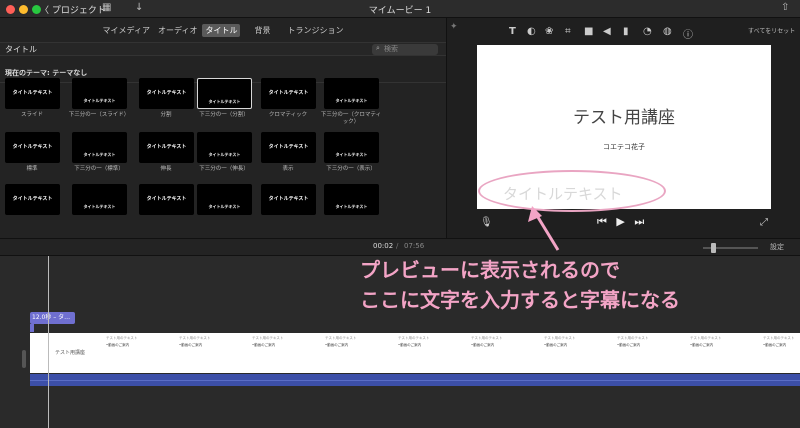  I want to click on search-input: 検索, so click(405, 49).